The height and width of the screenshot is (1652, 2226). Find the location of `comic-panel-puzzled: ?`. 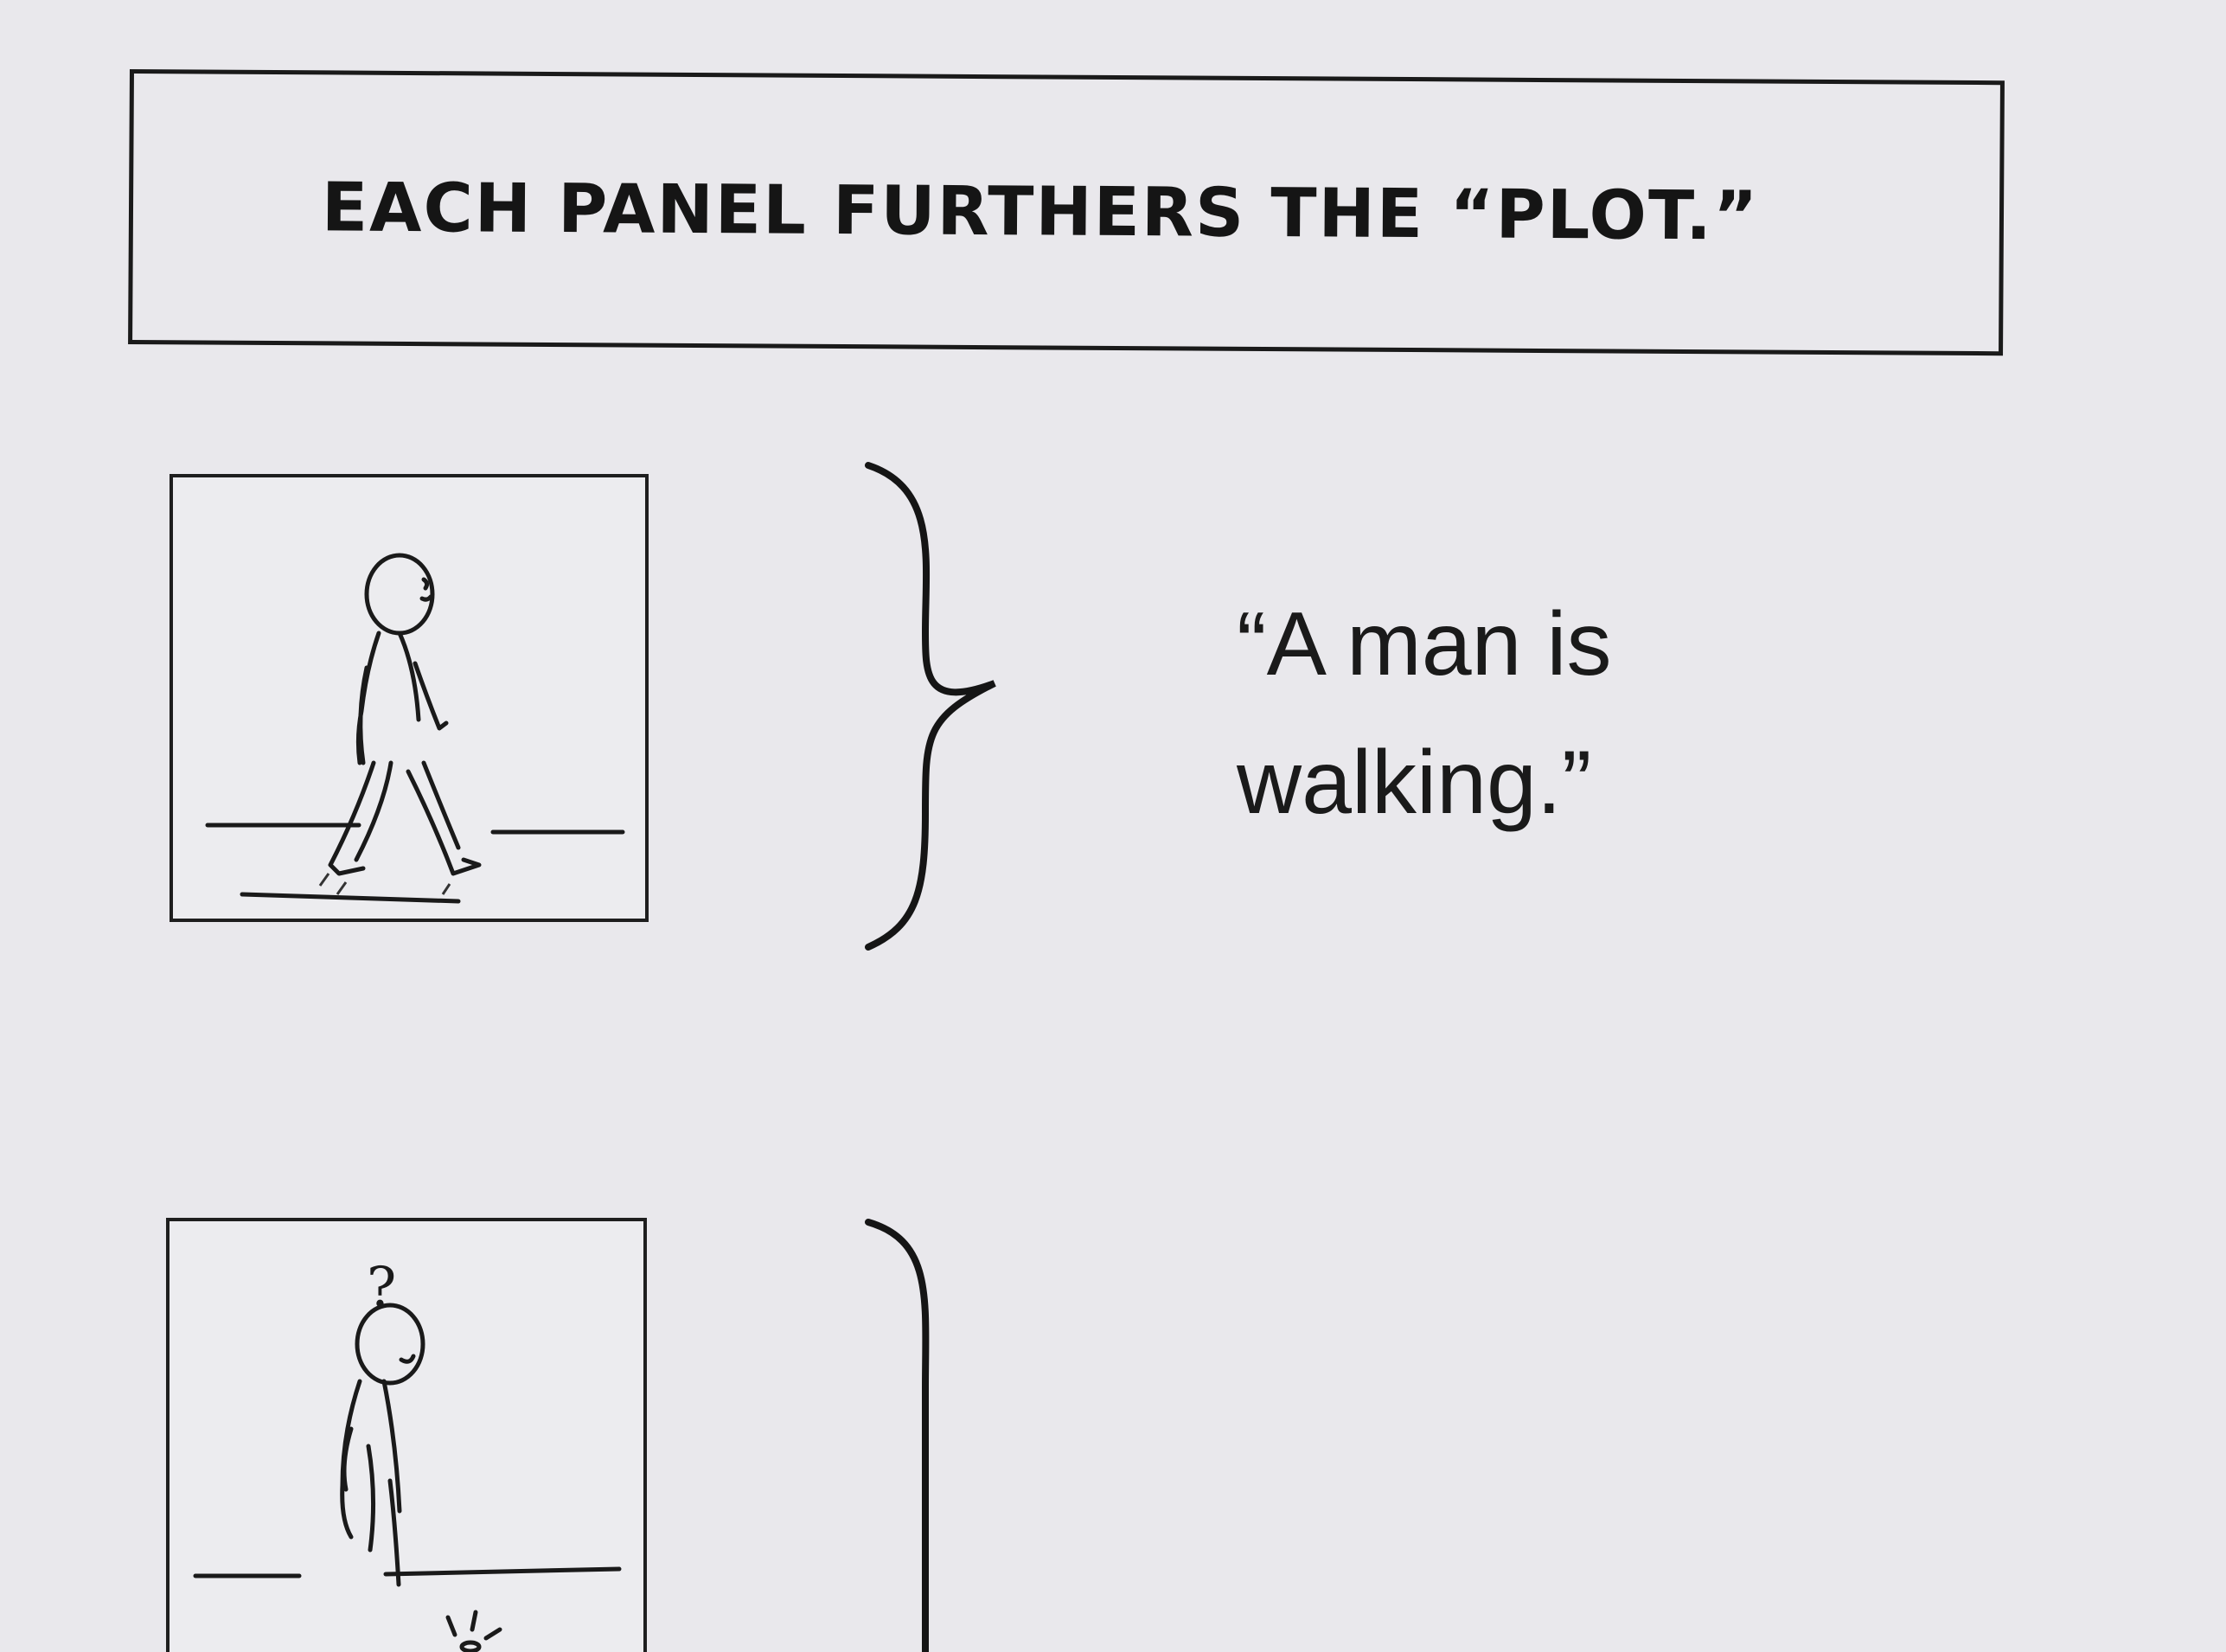

comic-panel-puzzled: ? is located at coordinates (407, 1435).